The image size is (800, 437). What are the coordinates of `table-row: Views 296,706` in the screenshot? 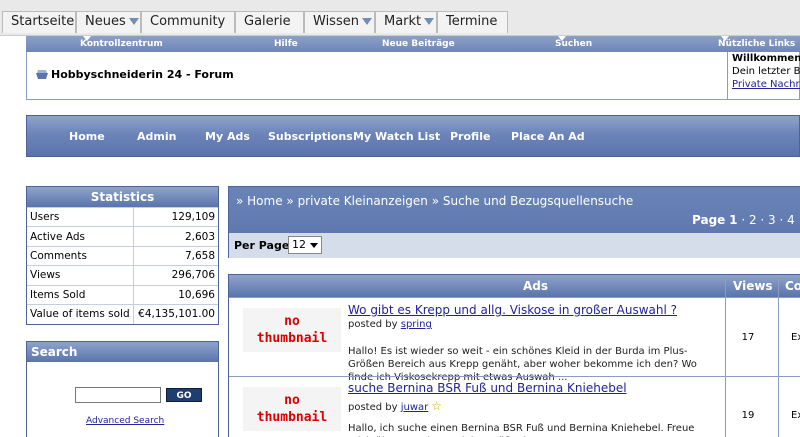 It's located at (122, 275).